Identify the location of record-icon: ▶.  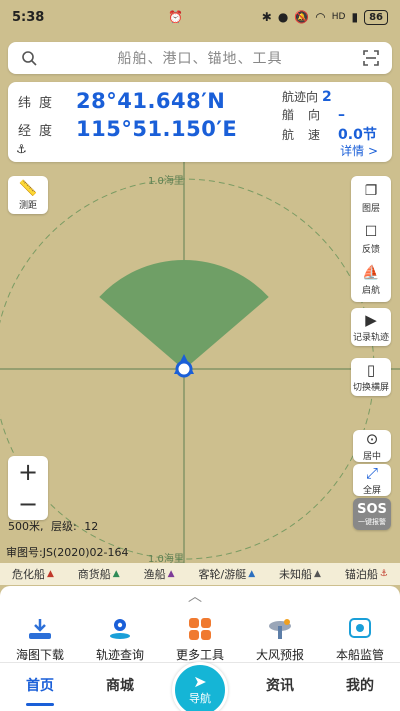
(371, 319).